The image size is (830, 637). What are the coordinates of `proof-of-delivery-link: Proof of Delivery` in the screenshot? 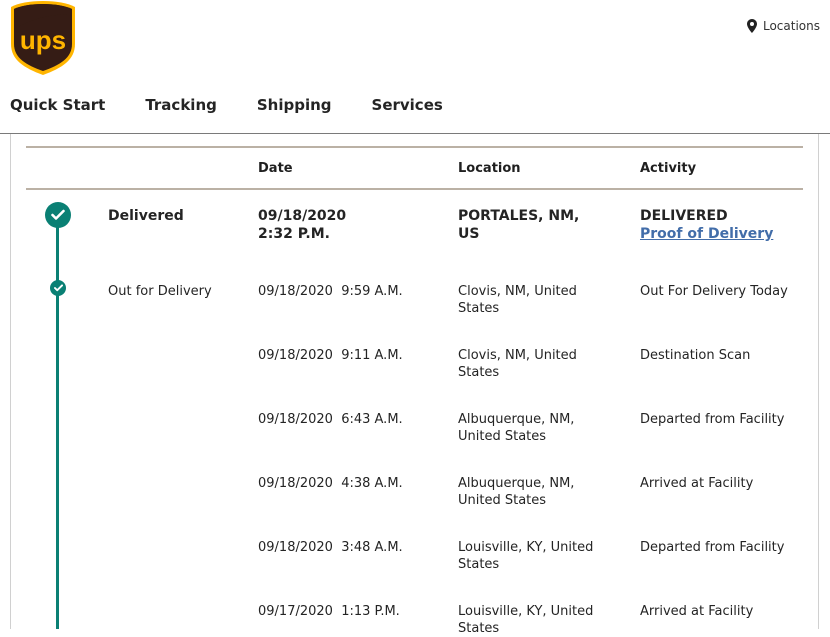 It's located at (706, 234).